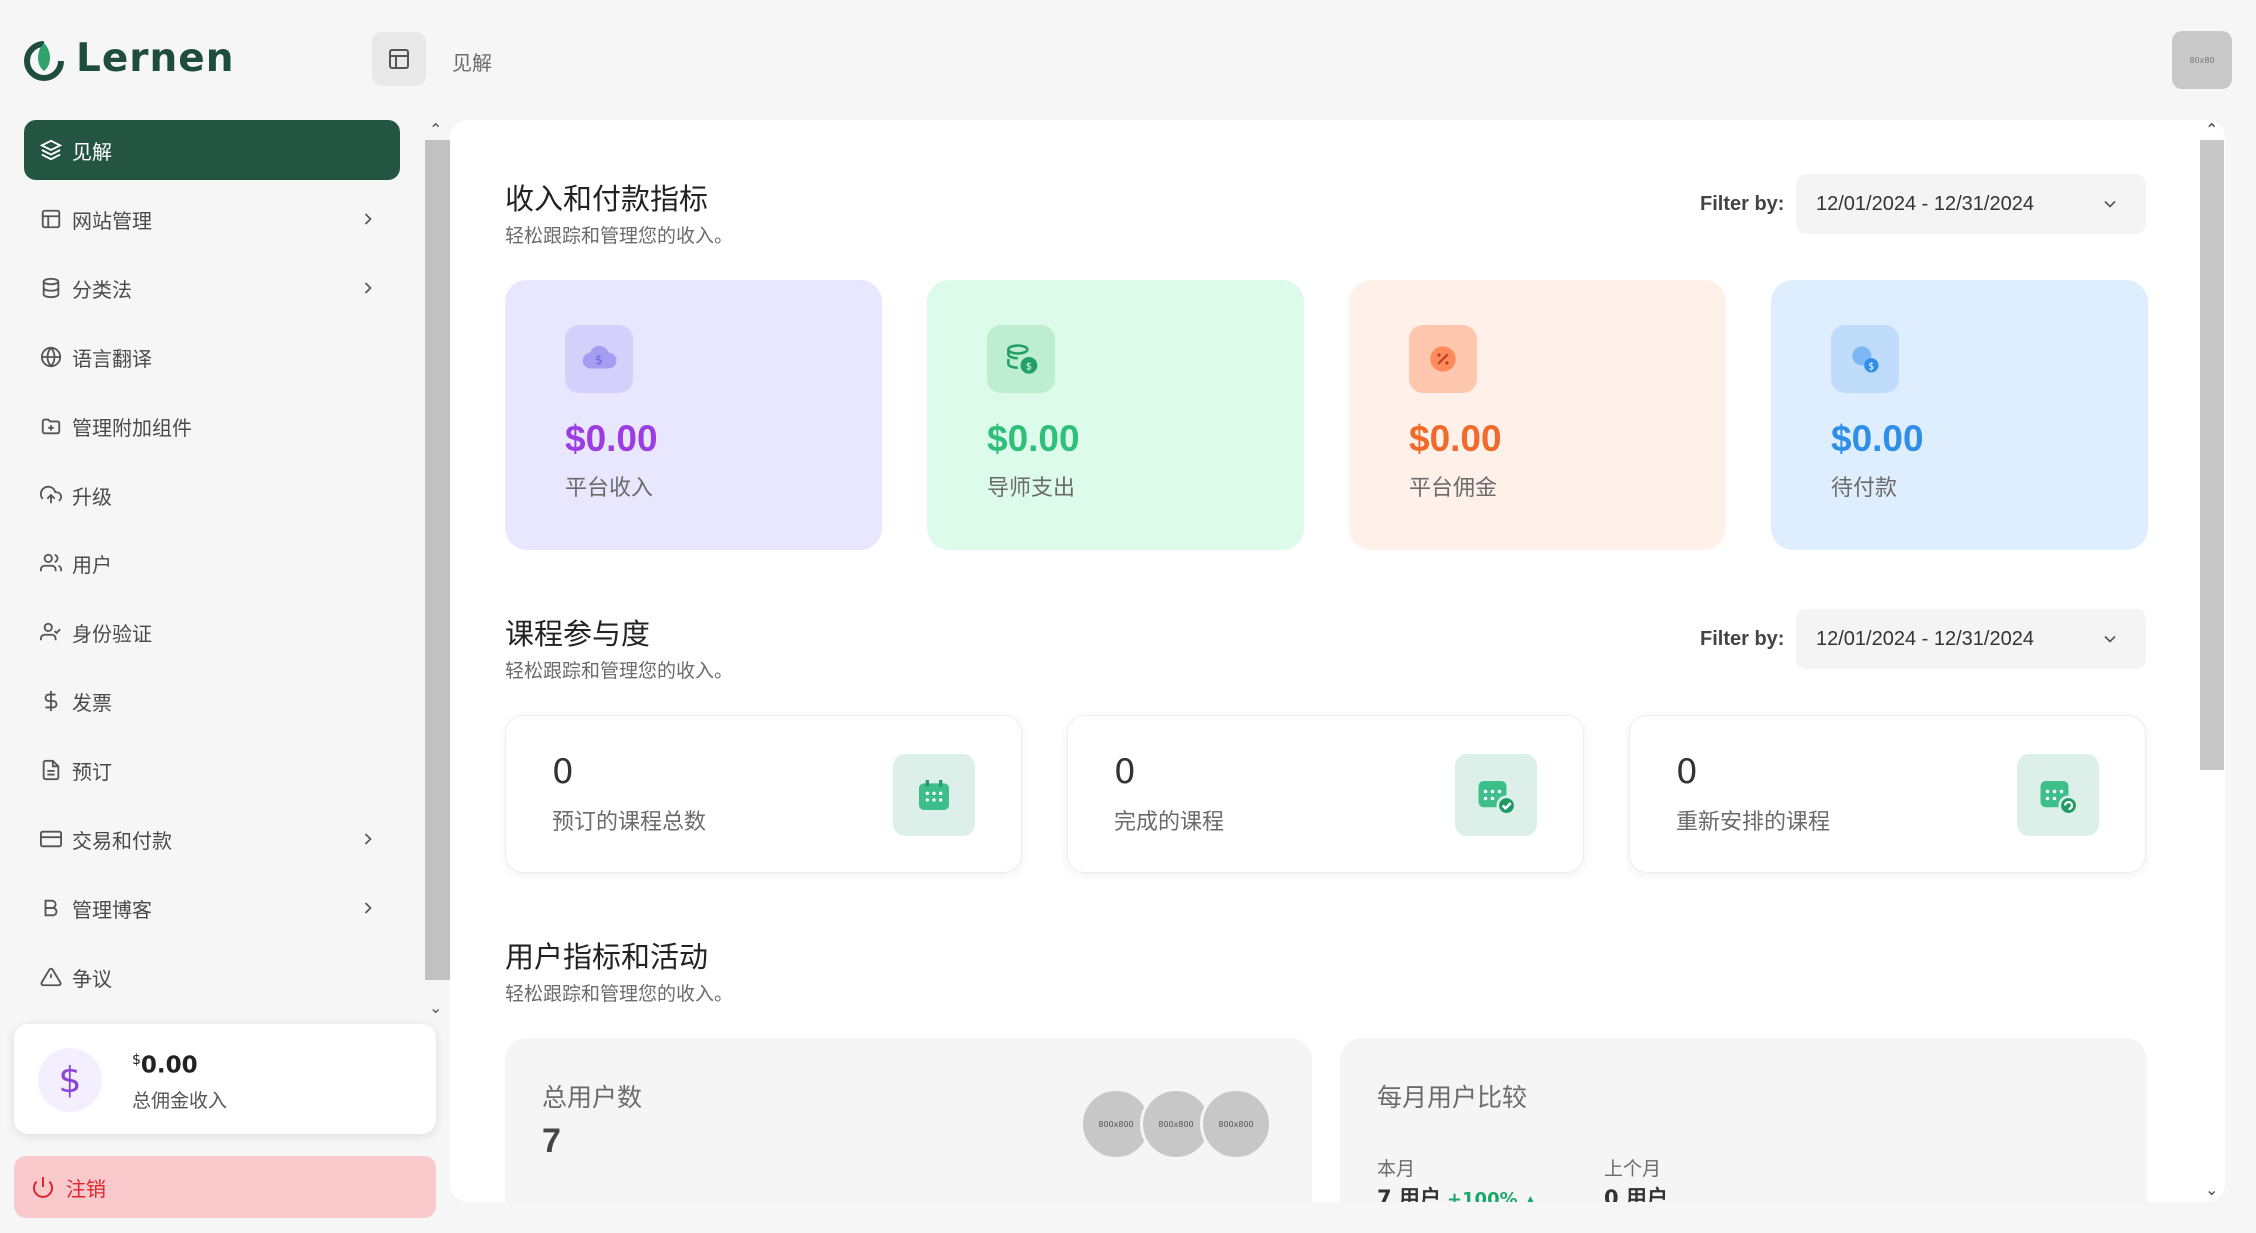  What do you see at coordinates (51, 288) in the screenshot?
I see `database-icon` at bounding box center [51, 288].